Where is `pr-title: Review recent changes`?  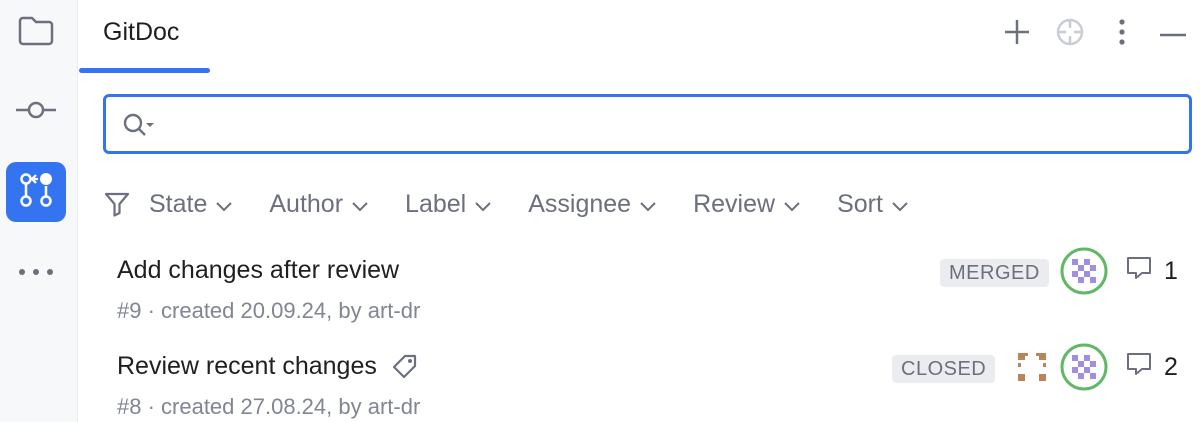 pr-title: Review recent changes is located at coordinates (268, 366).